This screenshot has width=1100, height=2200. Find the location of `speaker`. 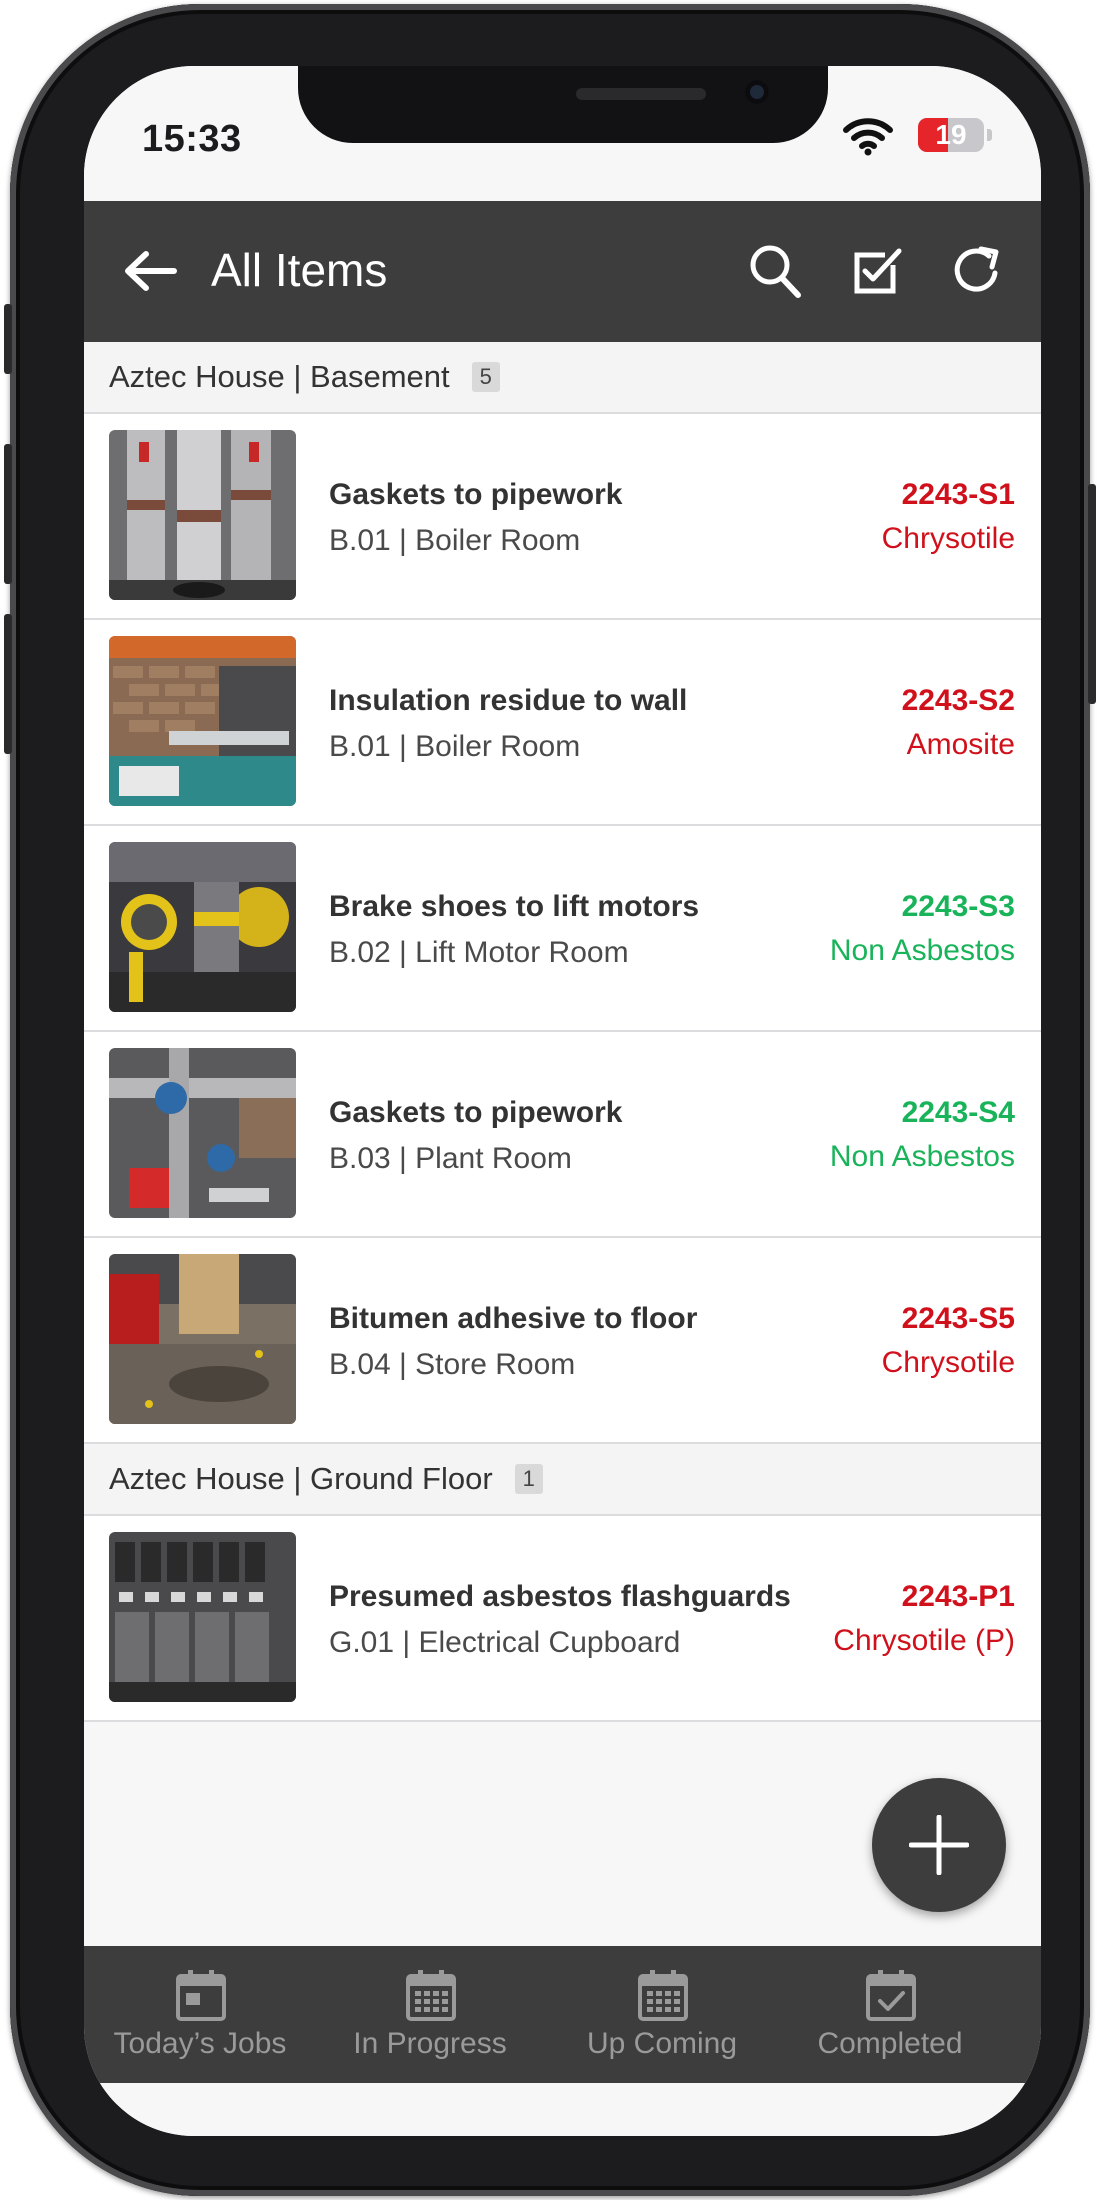

speaker is located at coordinates (641, 94).